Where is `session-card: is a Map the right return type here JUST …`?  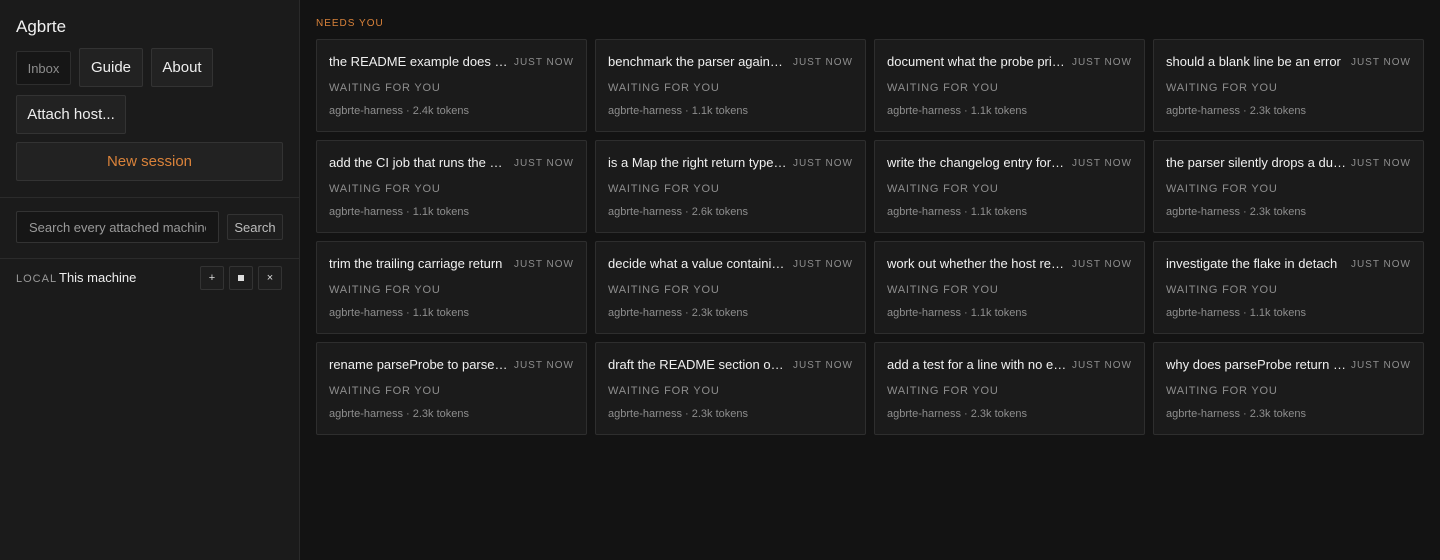
session-card: is a Map the right return type here JUST … is located at coordinates (730, 186).